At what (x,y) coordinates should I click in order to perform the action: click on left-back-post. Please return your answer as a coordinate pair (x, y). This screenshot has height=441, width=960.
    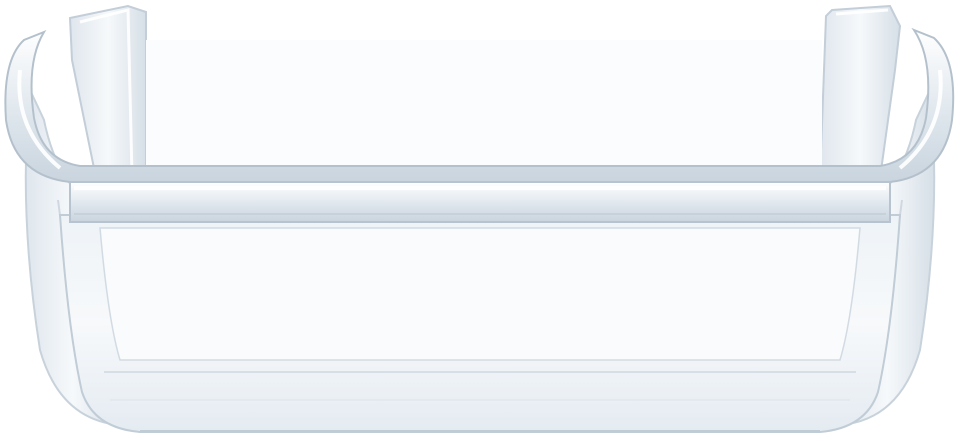
    Looking at the image, I should click on (107, 91).